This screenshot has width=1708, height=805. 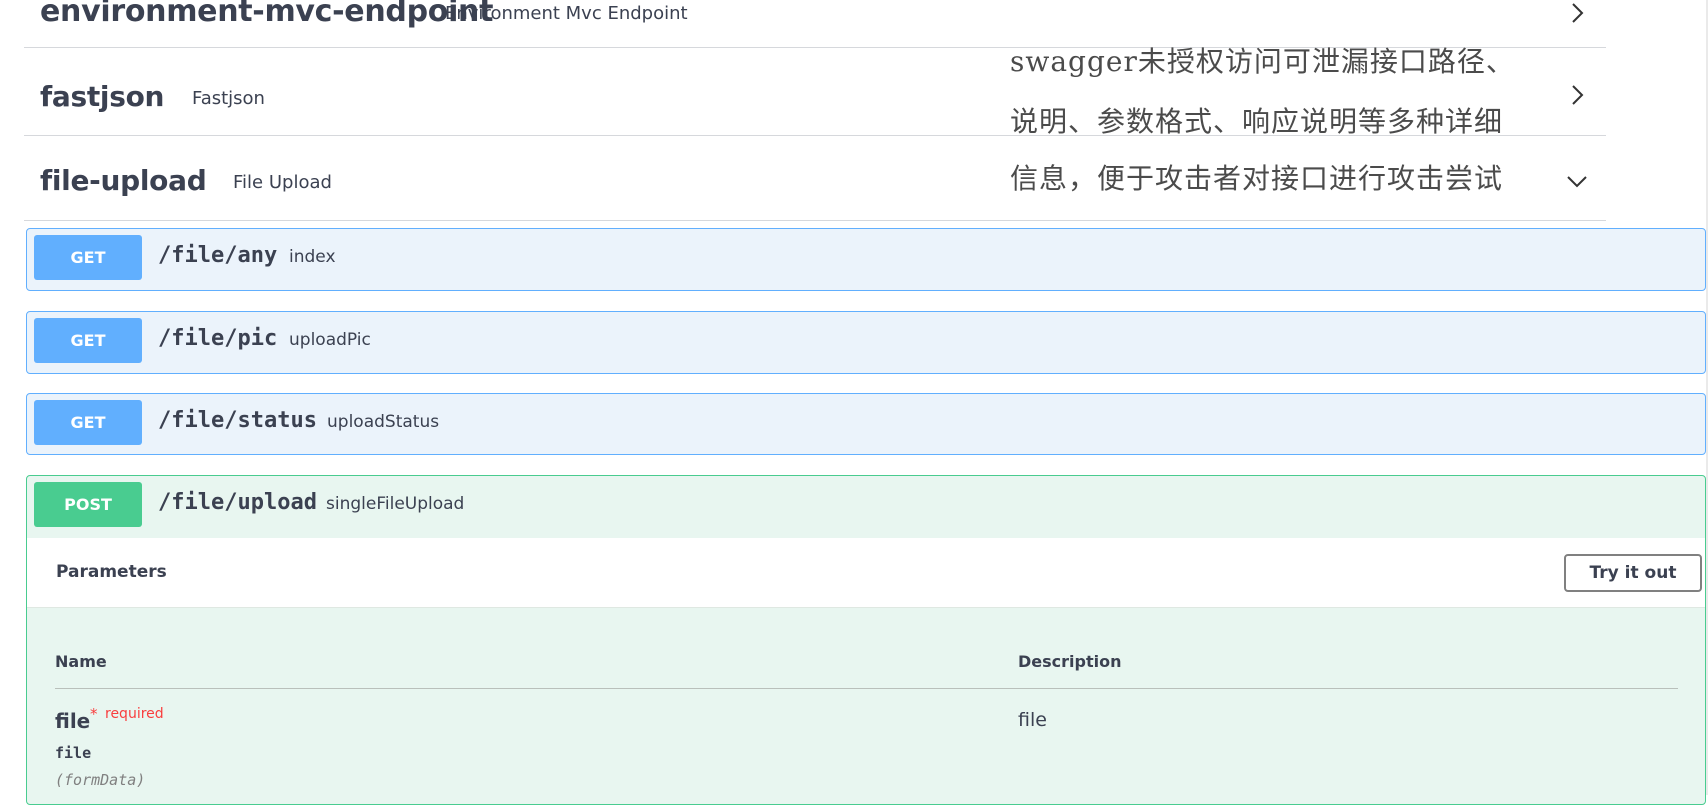 I want to click on param-description: file, so click(x=1032, y=720).